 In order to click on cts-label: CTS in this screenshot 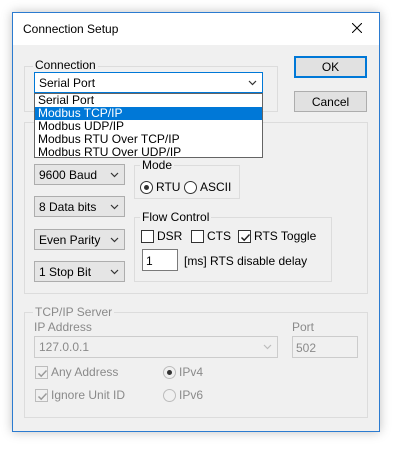, I will do `click(219, 236)`.